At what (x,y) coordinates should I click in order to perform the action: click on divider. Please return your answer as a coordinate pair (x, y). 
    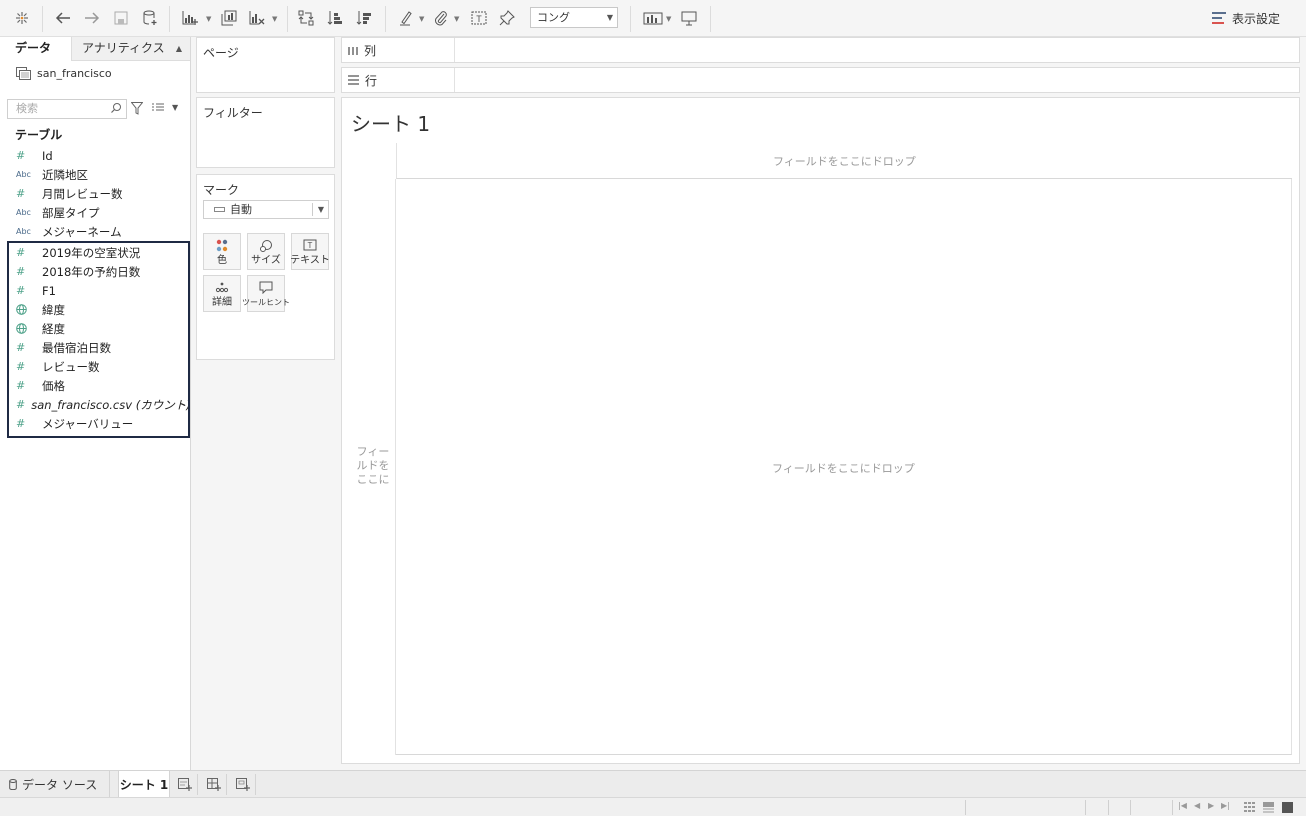
    Looking at the image, I should click on (312, 209).